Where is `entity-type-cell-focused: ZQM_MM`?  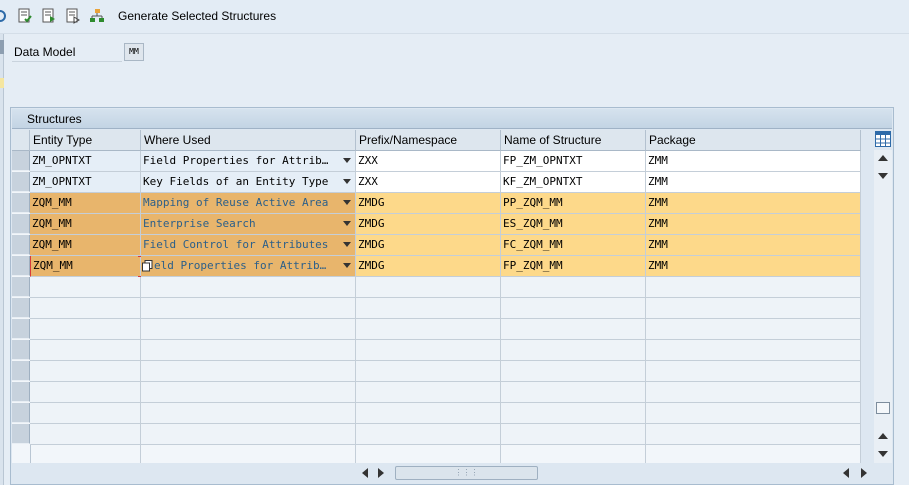 entity-type-cell-focused: ZQM_MM is located at coordinates (85, 266).